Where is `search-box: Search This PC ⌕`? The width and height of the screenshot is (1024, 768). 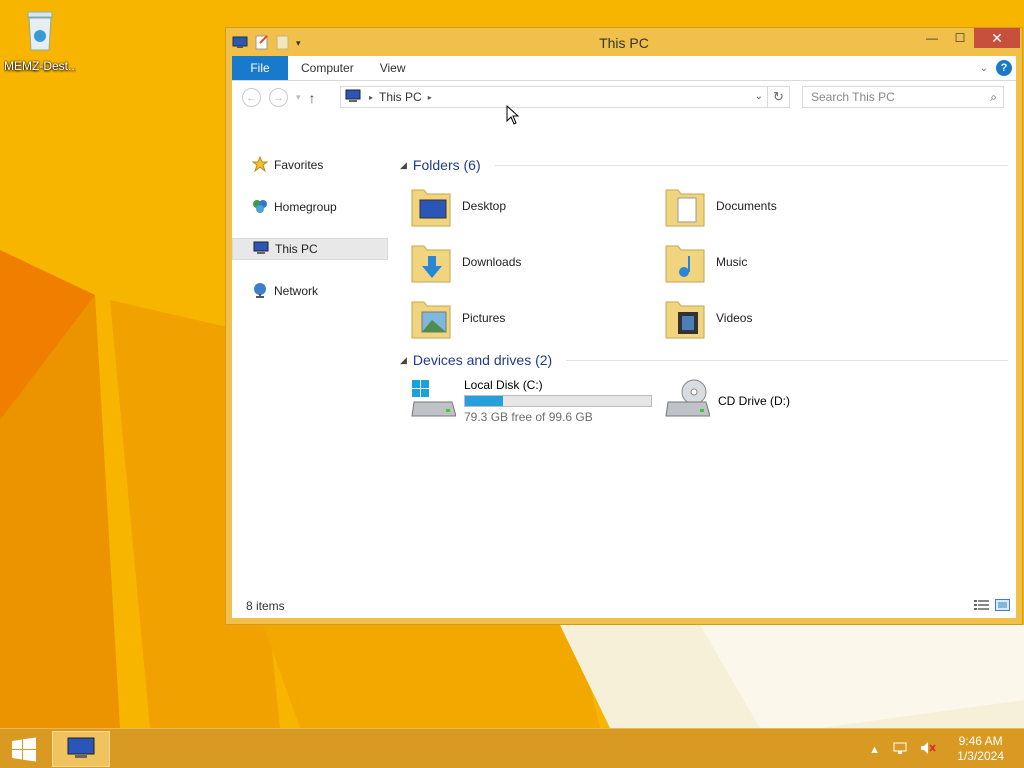 search-box: Search This PC ⌕ is located at coordinates (903, 97).